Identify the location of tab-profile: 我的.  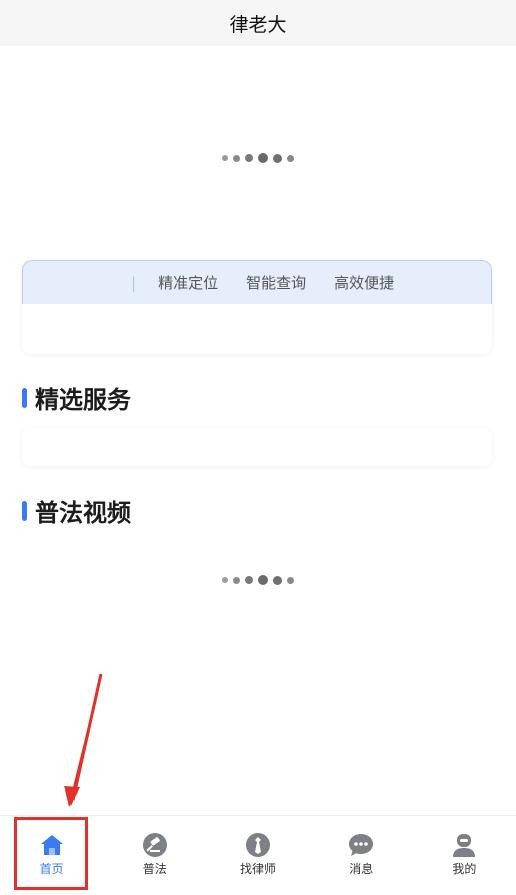
(464, 855).